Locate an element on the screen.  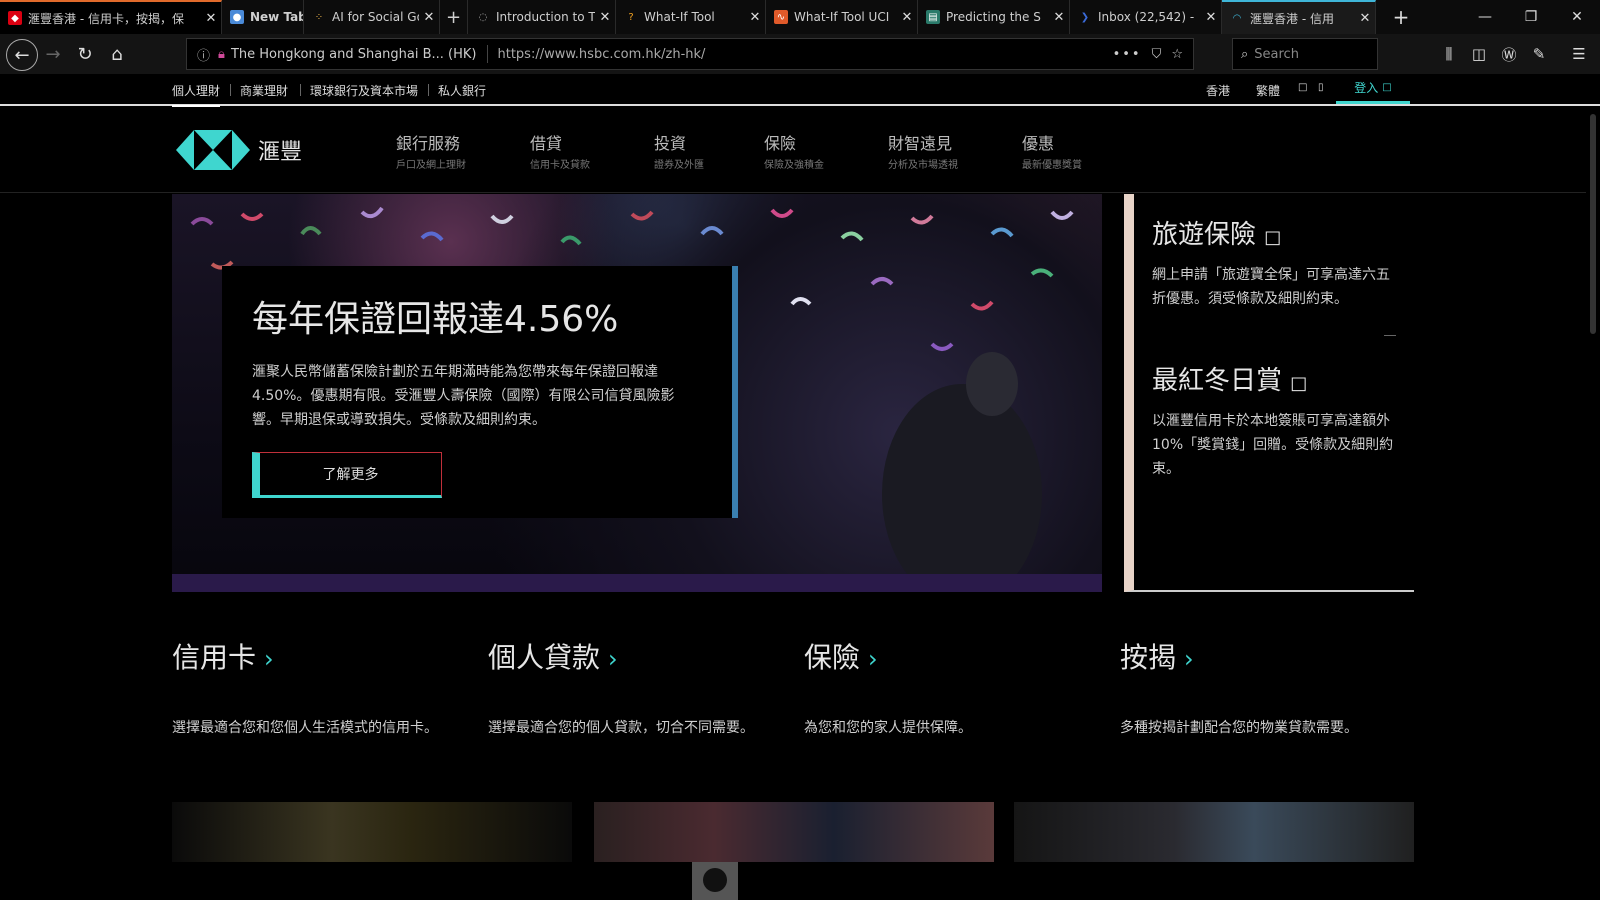
divider is located at coordinates (1390, 335).